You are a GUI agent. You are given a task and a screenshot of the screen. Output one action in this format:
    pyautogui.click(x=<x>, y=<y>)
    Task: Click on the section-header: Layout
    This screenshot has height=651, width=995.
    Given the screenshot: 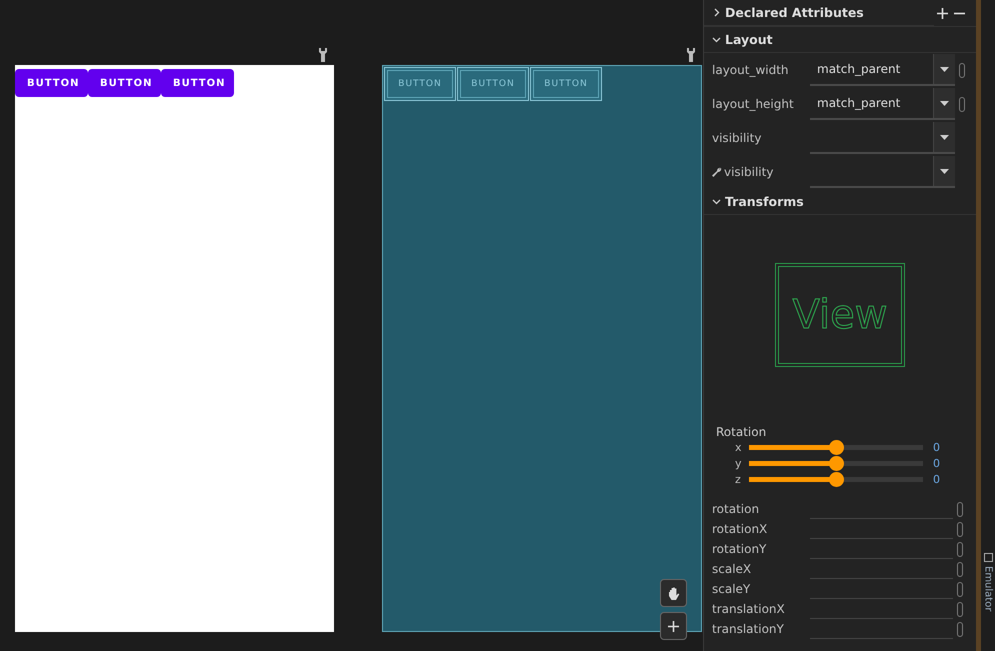 What is the action you would take?
    pyautogui.click(x=840, y=40)
    